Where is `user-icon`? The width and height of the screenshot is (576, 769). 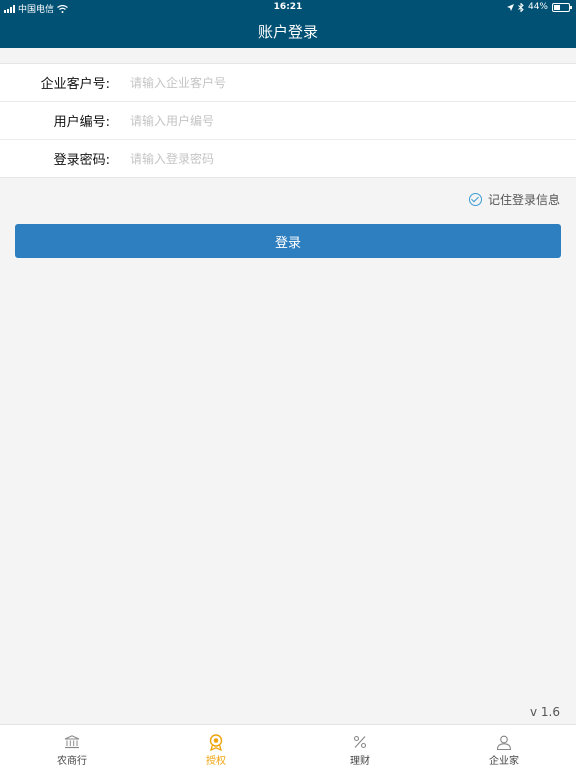
user-icon is located at coordinates (504, 742).